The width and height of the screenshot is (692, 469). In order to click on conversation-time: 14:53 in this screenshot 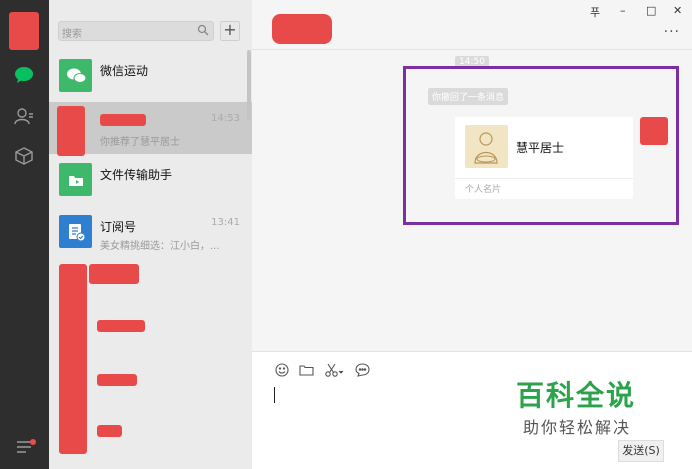, I will do `click(225, 118)`.